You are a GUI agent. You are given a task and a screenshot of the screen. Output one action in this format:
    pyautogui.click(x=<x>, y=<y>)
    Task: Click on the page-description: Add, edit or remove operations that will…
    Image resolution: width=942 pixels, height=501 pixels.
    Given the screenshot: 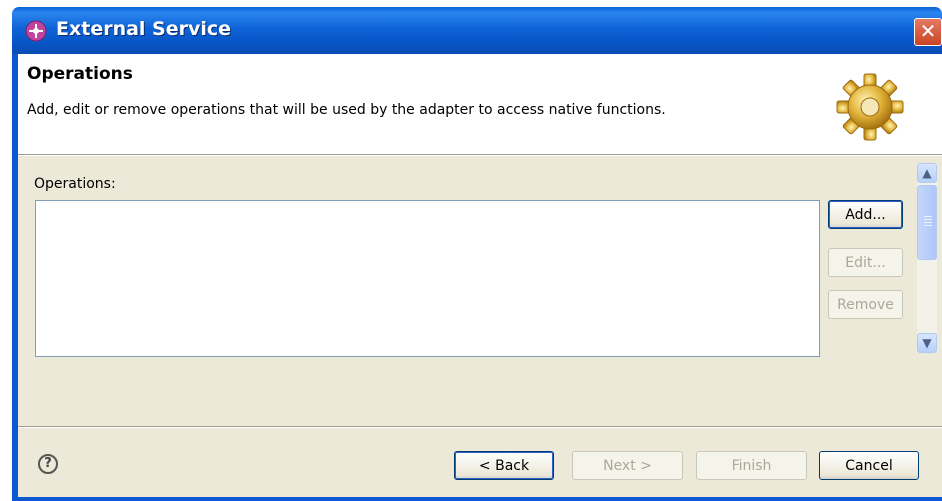 What is the action you would take?
    pyautogui.click(x=346, y=110)
    